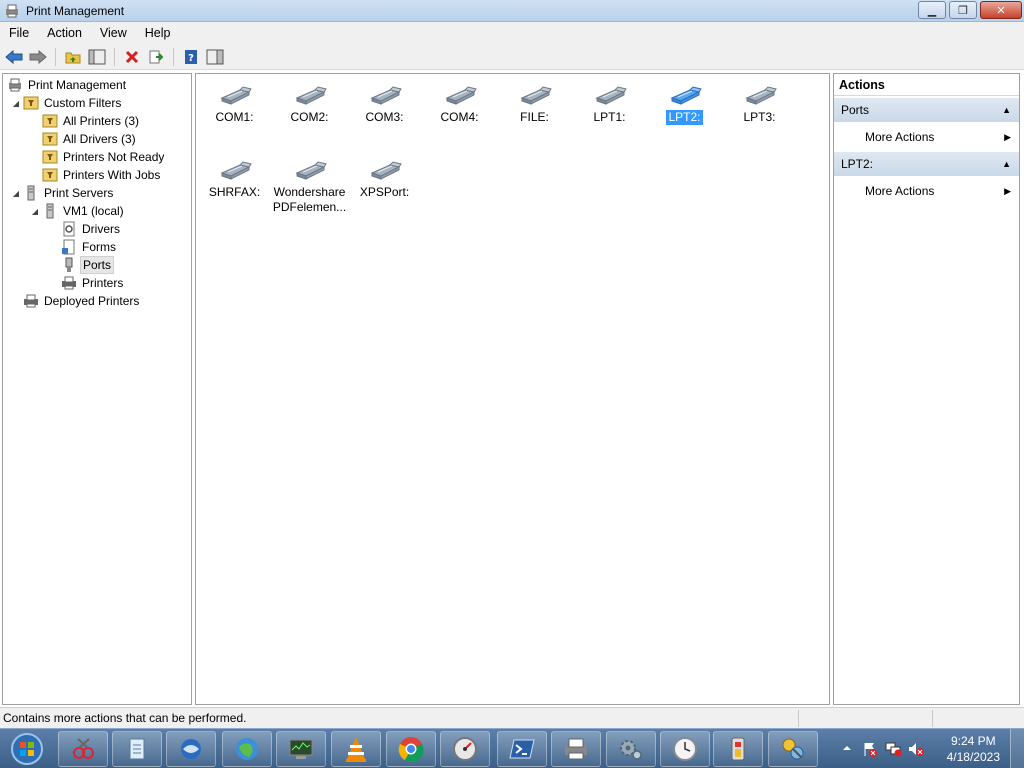  What do you see at coordinates (684, 104) in the screenshot?
I see `port-lpt2: LPT2:` at bounding box center [684, 104].